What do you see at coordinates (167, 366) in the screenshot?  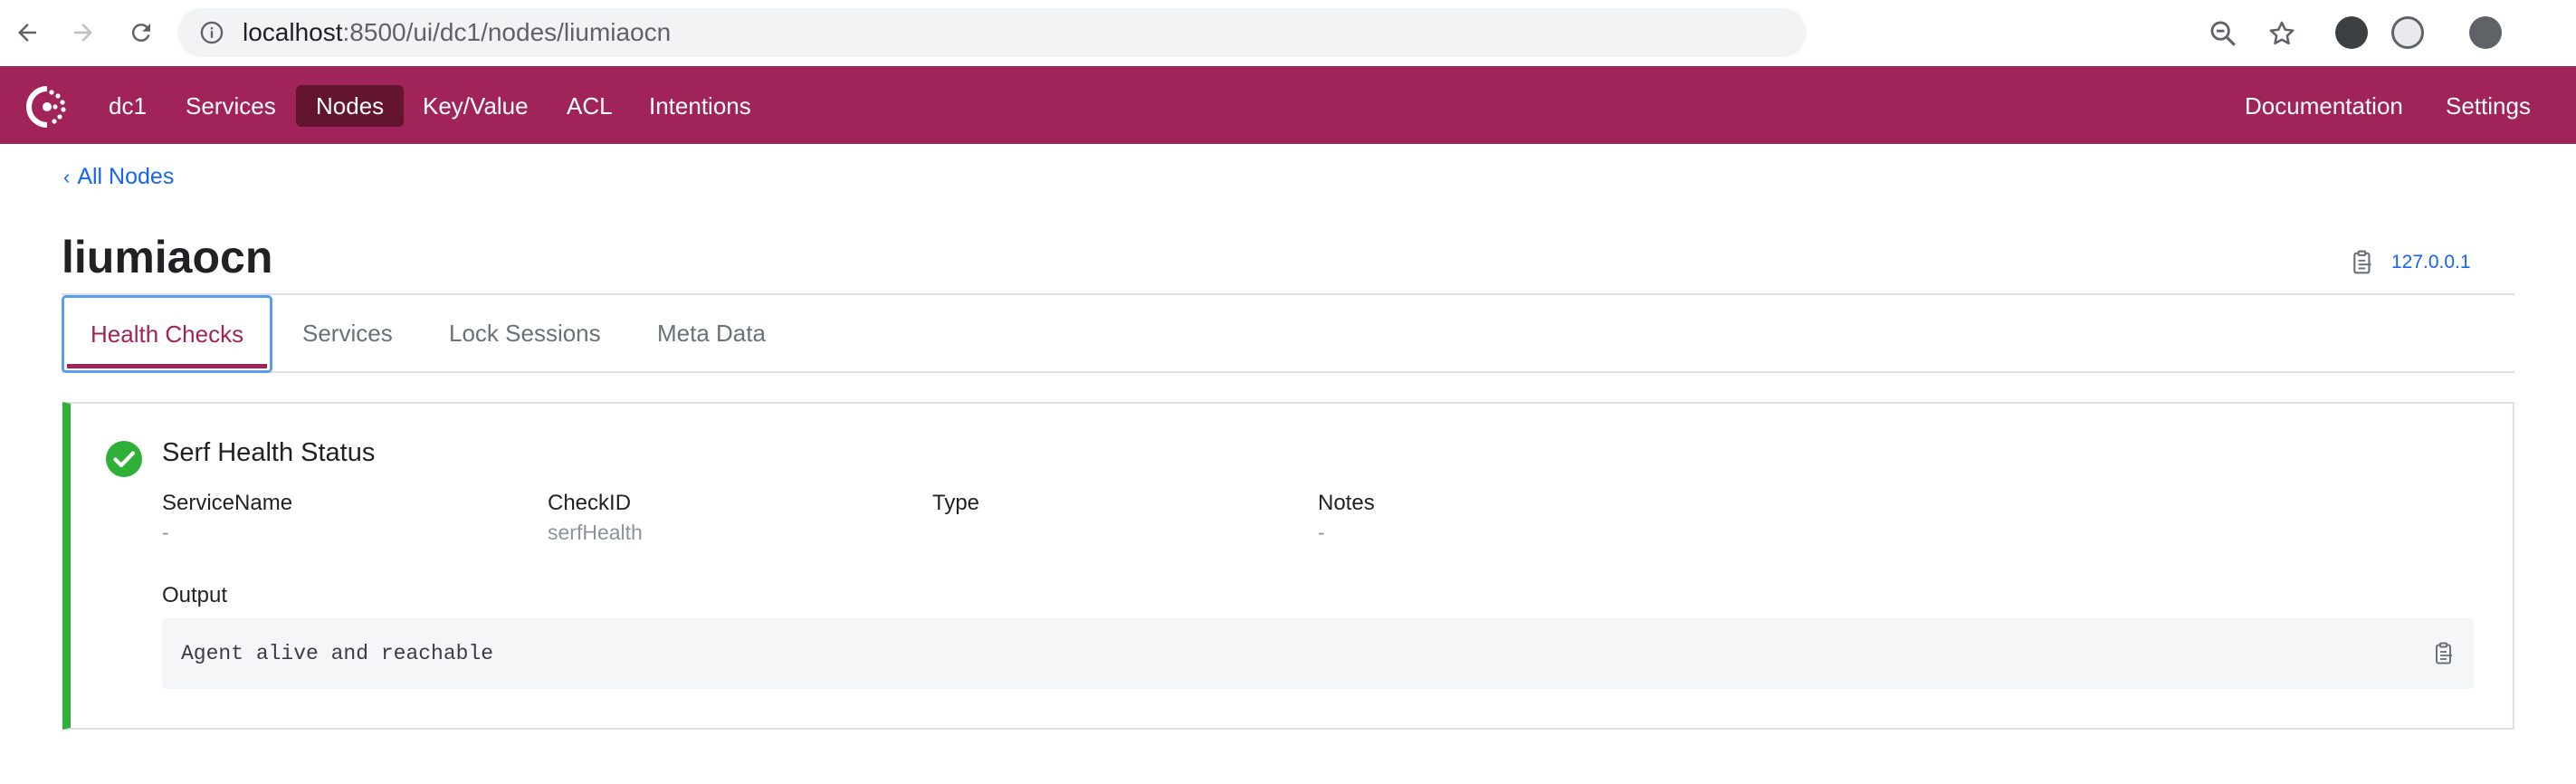 I see `active-tab-indicator` at bounding box center [167, 366].